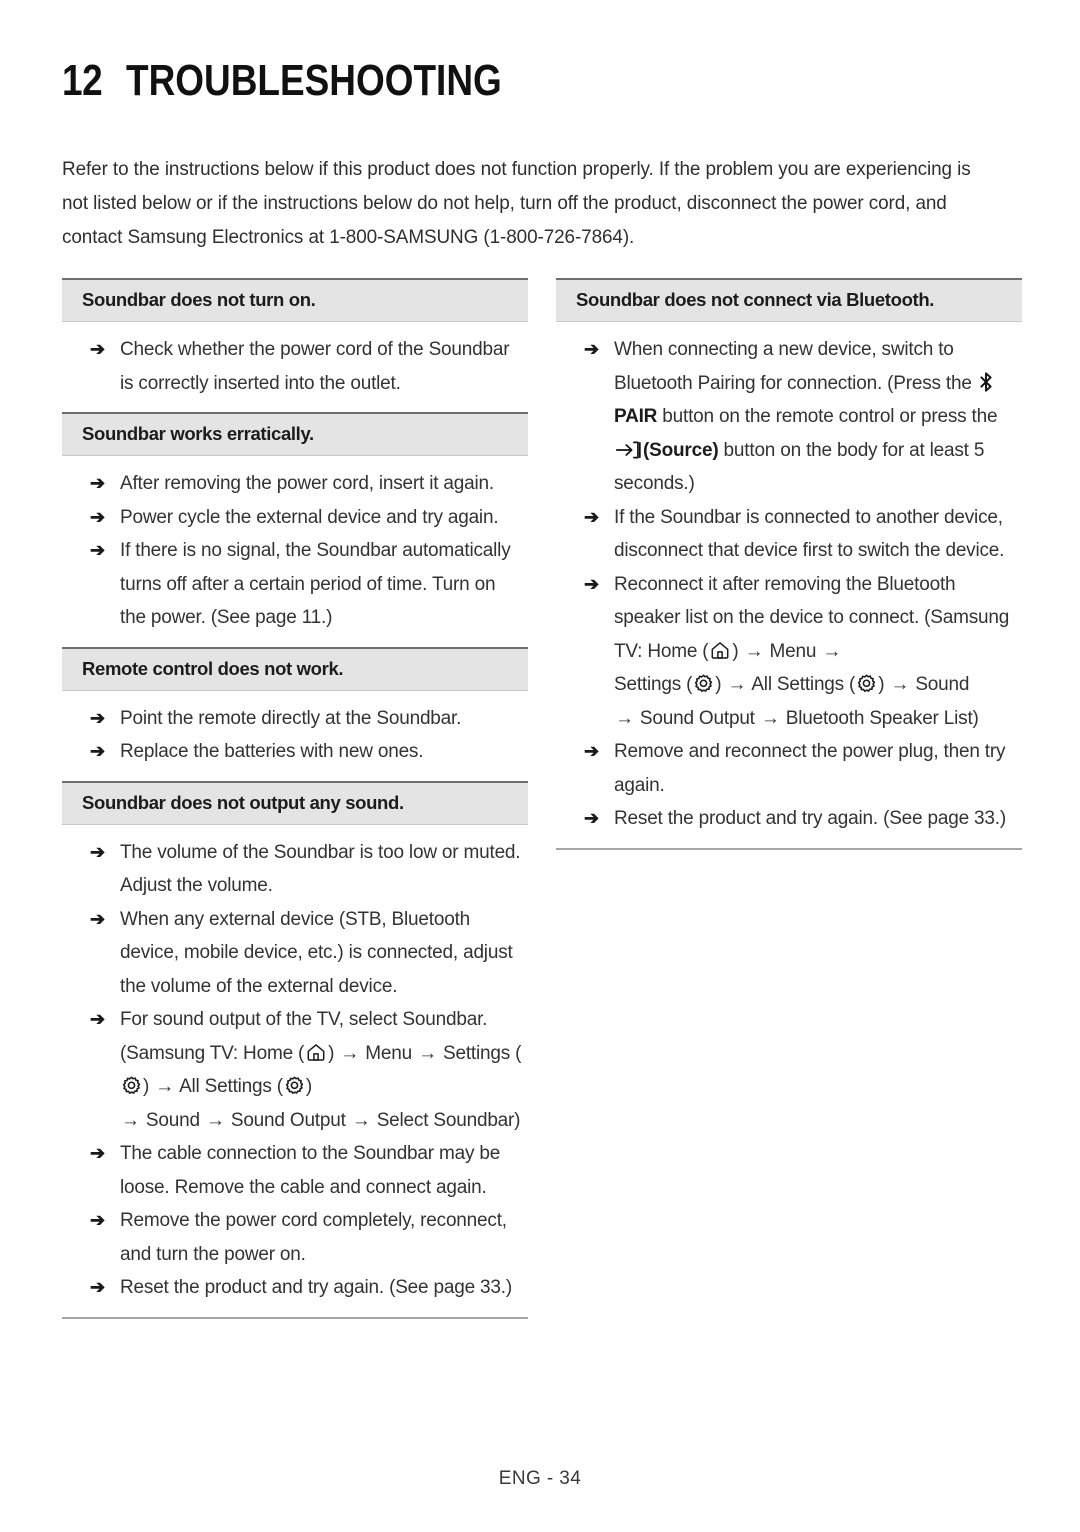 Image resolution: width=1080 pixels, height=1532 pixels. Describe the element at coordinates (789, 848) in the screenshot. I see `right-column-closing-rule` at that location.